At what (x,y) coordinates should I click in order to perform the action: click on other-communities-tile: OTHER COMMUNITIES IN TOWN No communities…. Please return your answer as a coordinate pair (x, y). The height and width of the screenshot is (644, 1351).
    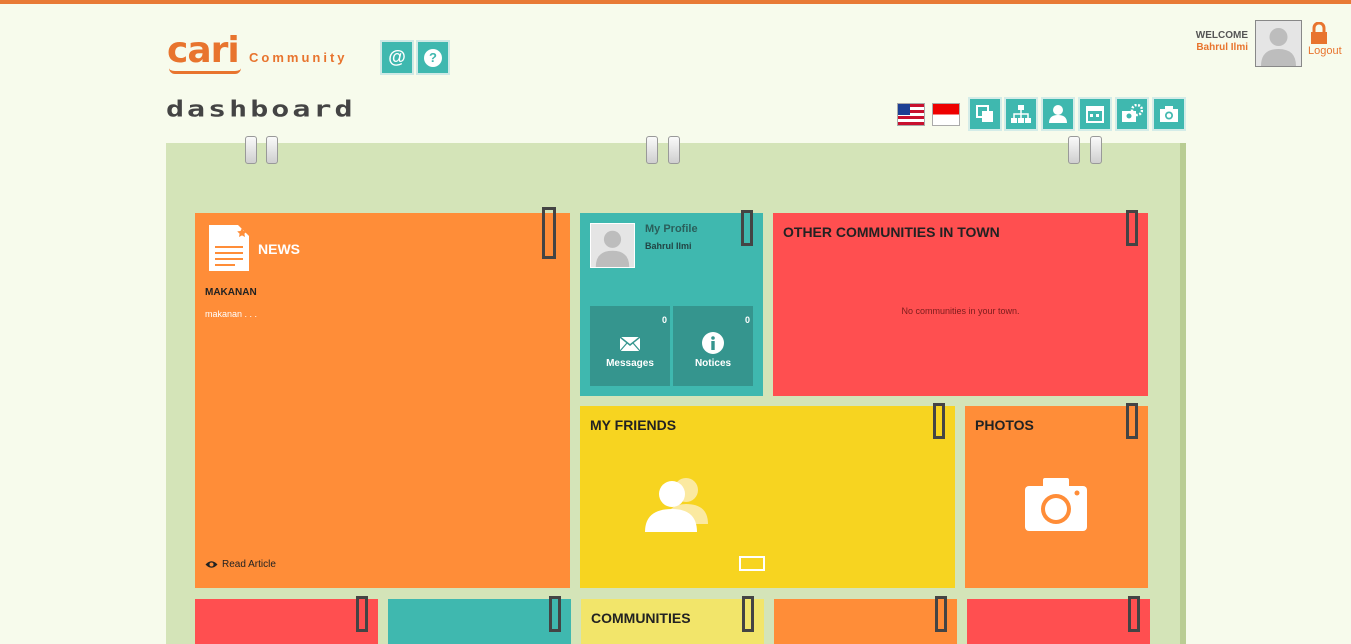
    Looking at the image, I should click on (960, 304).